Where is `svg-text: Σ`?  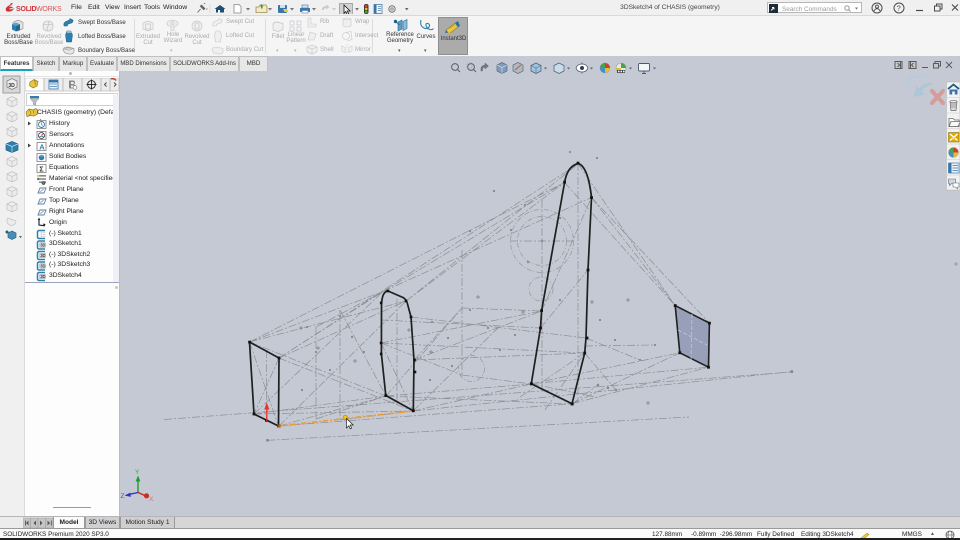 svg-text: Σ is located at coordinates (41, 169).